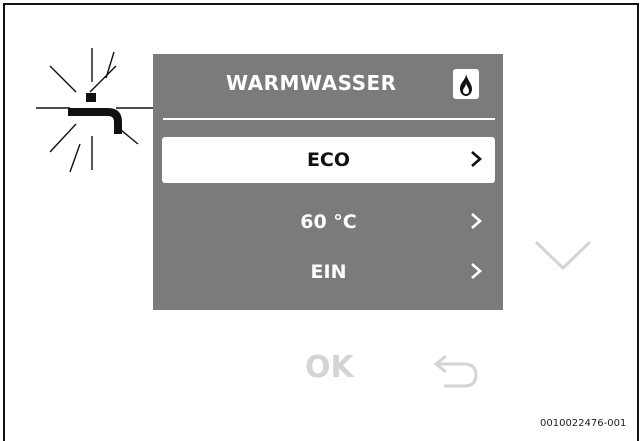 The width and height of the screenshot is (642, 441). I want to click on chevron-down-icon, so click(563, 255).